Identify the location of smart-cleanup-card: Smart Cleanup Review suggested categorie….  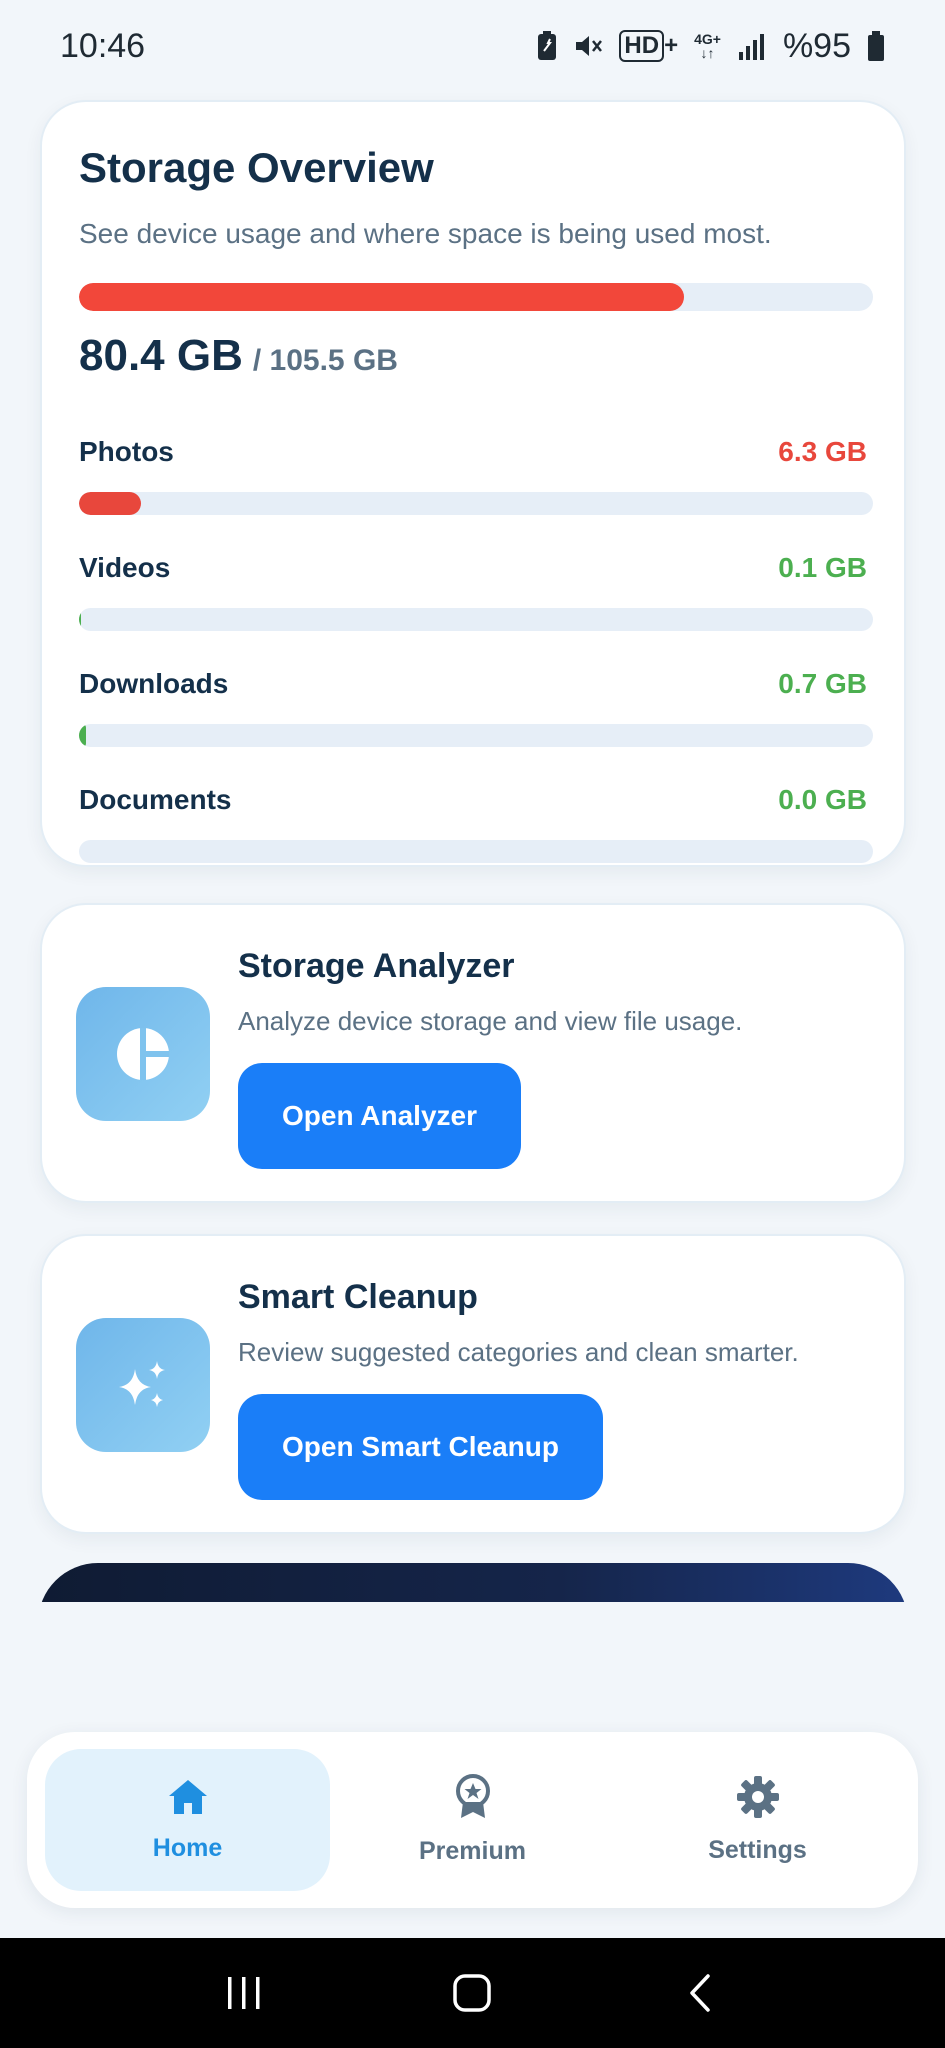
(473, 1384).